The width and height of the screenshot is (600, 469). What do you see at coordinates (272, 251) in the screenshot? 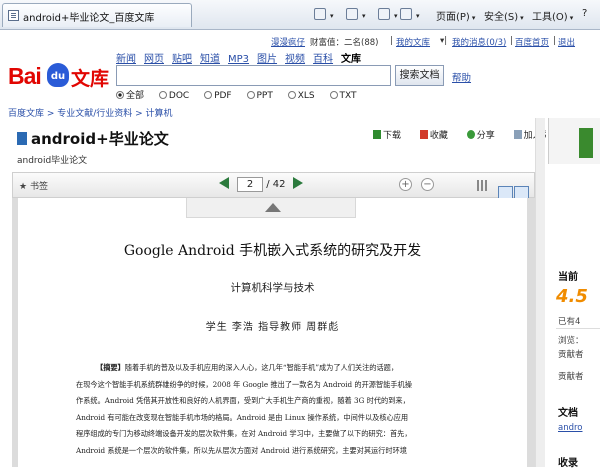
I see `paper-title: Google Android 手机嵌入式系统的研究及开发` at bounding box center [272, 251].